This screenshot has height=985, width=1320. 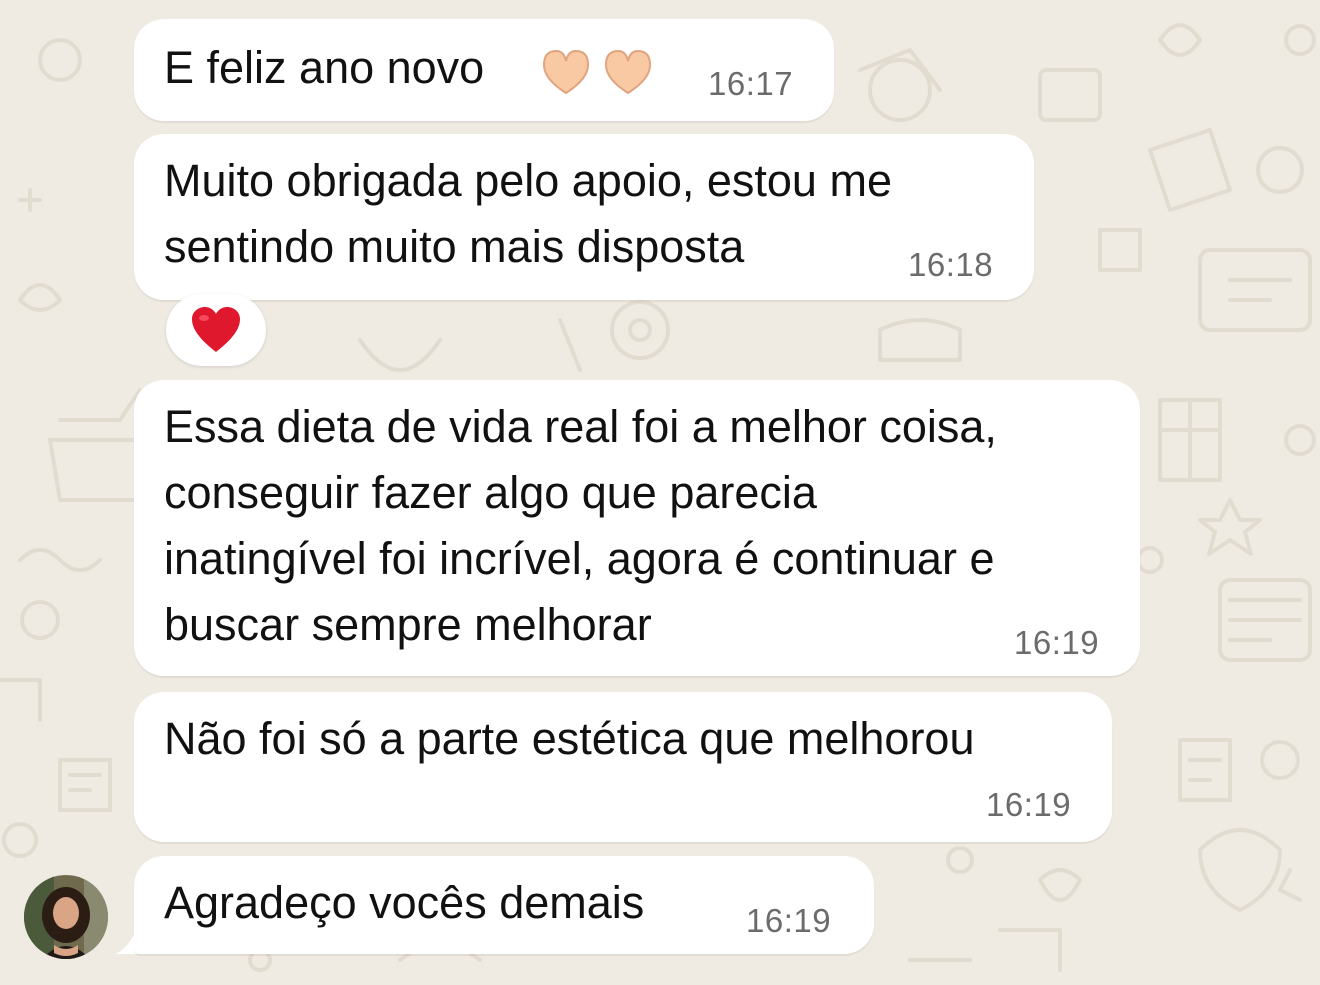 I want to click on message-bubble: Agradeço vocês demais 16:19, so click(x=504, y=905).